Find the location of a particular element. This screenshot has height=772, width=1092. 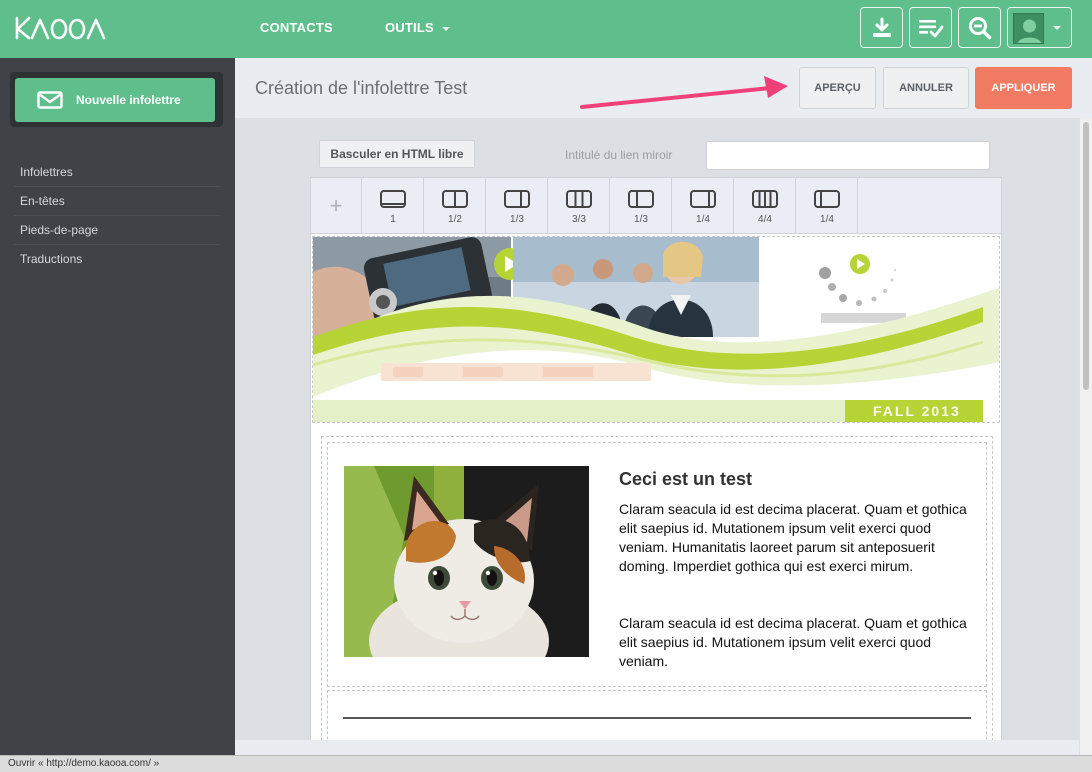

html-toggle-button: Basculer en HTML libre is located at coordinates (397, 154).